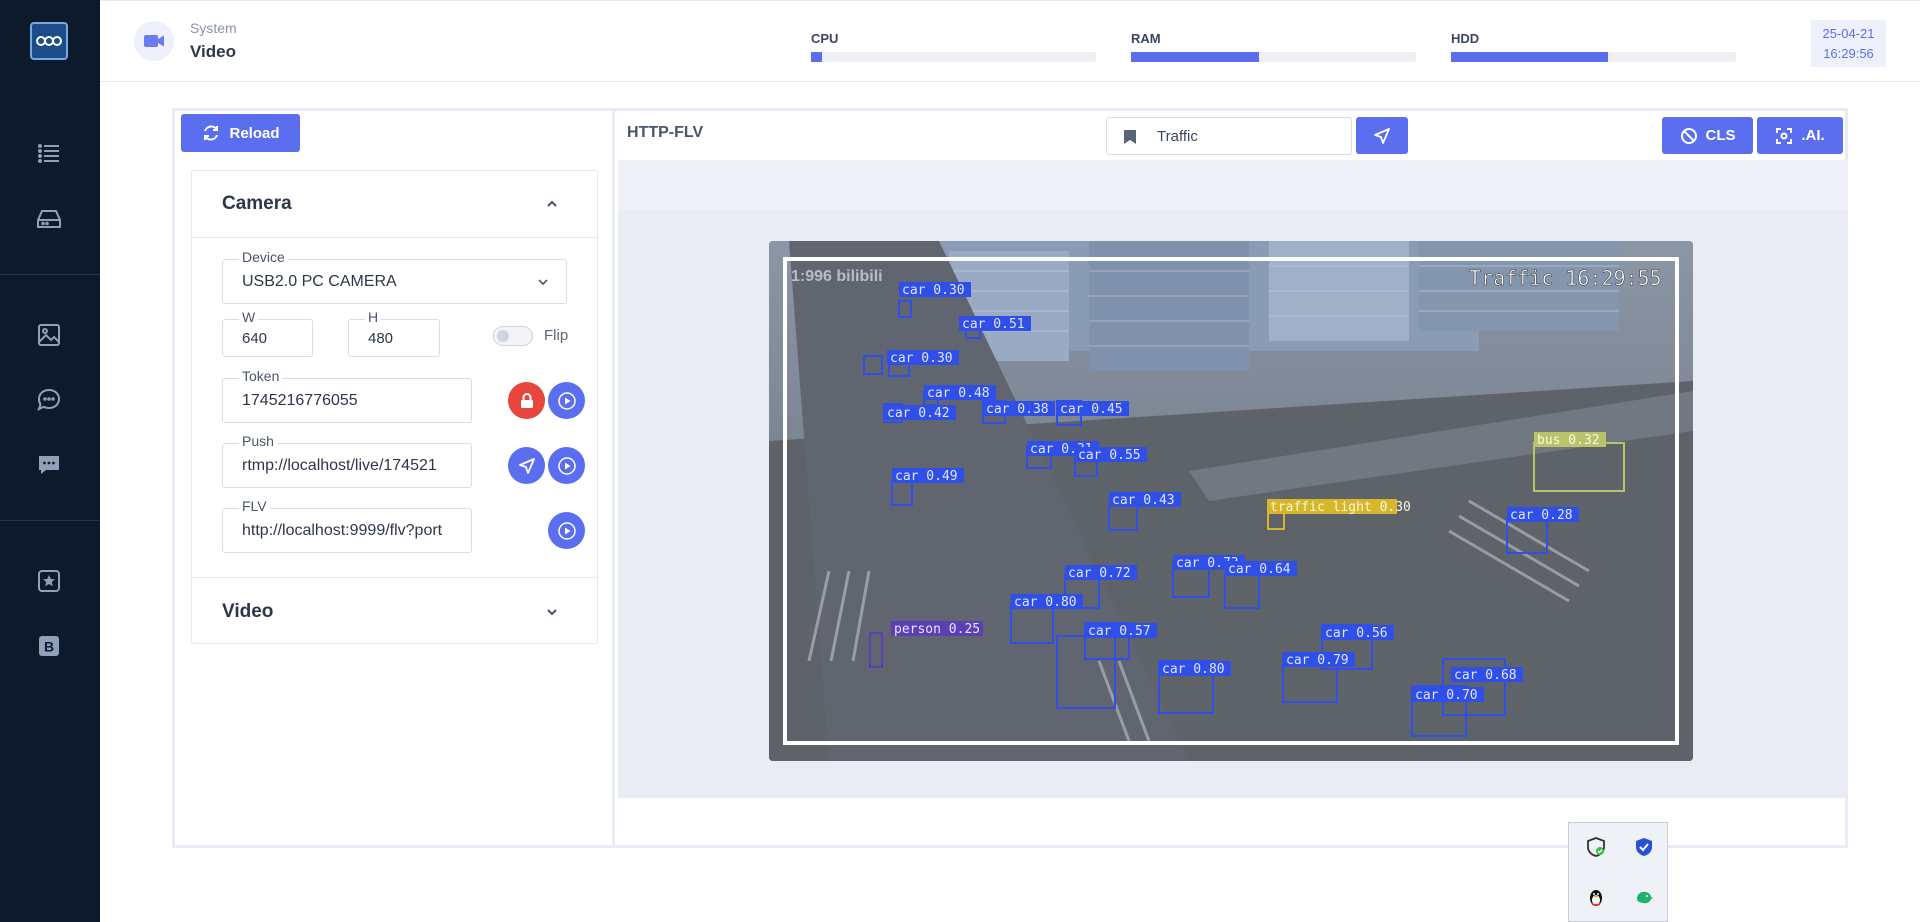  Describe the element at coordinates (1848, 53) in the screenshot. I see `time-text: 16:29:56` at that location.